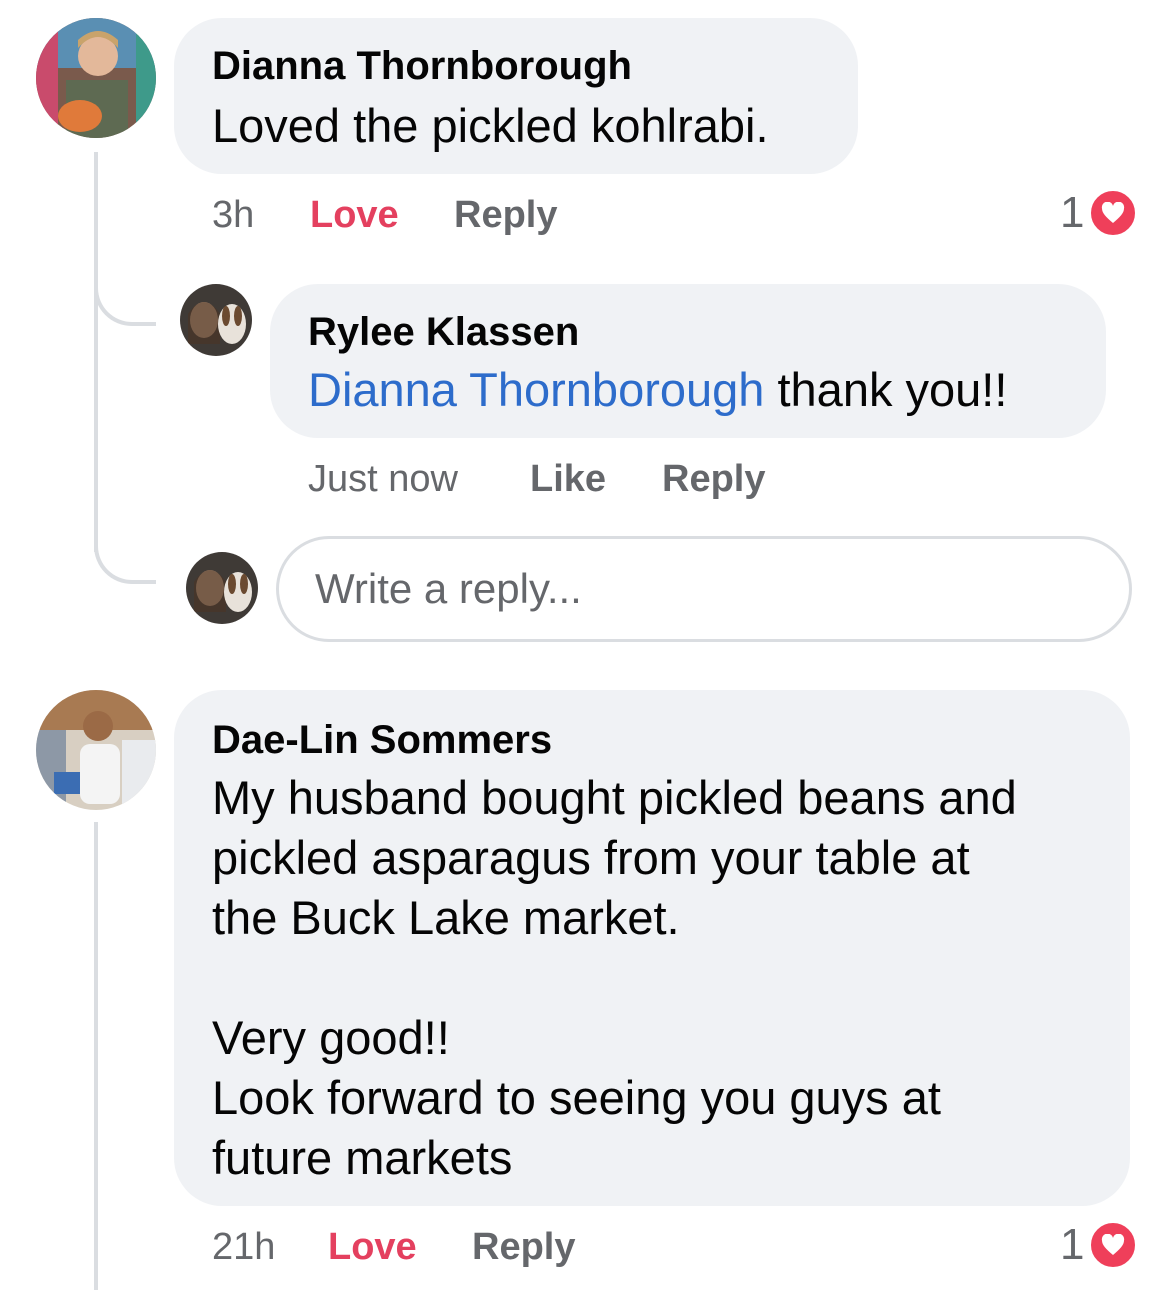  Describe the element at coordinates (422, 66) in the screenshot. I see `comment-author: Dianna Thornborough` at that location.